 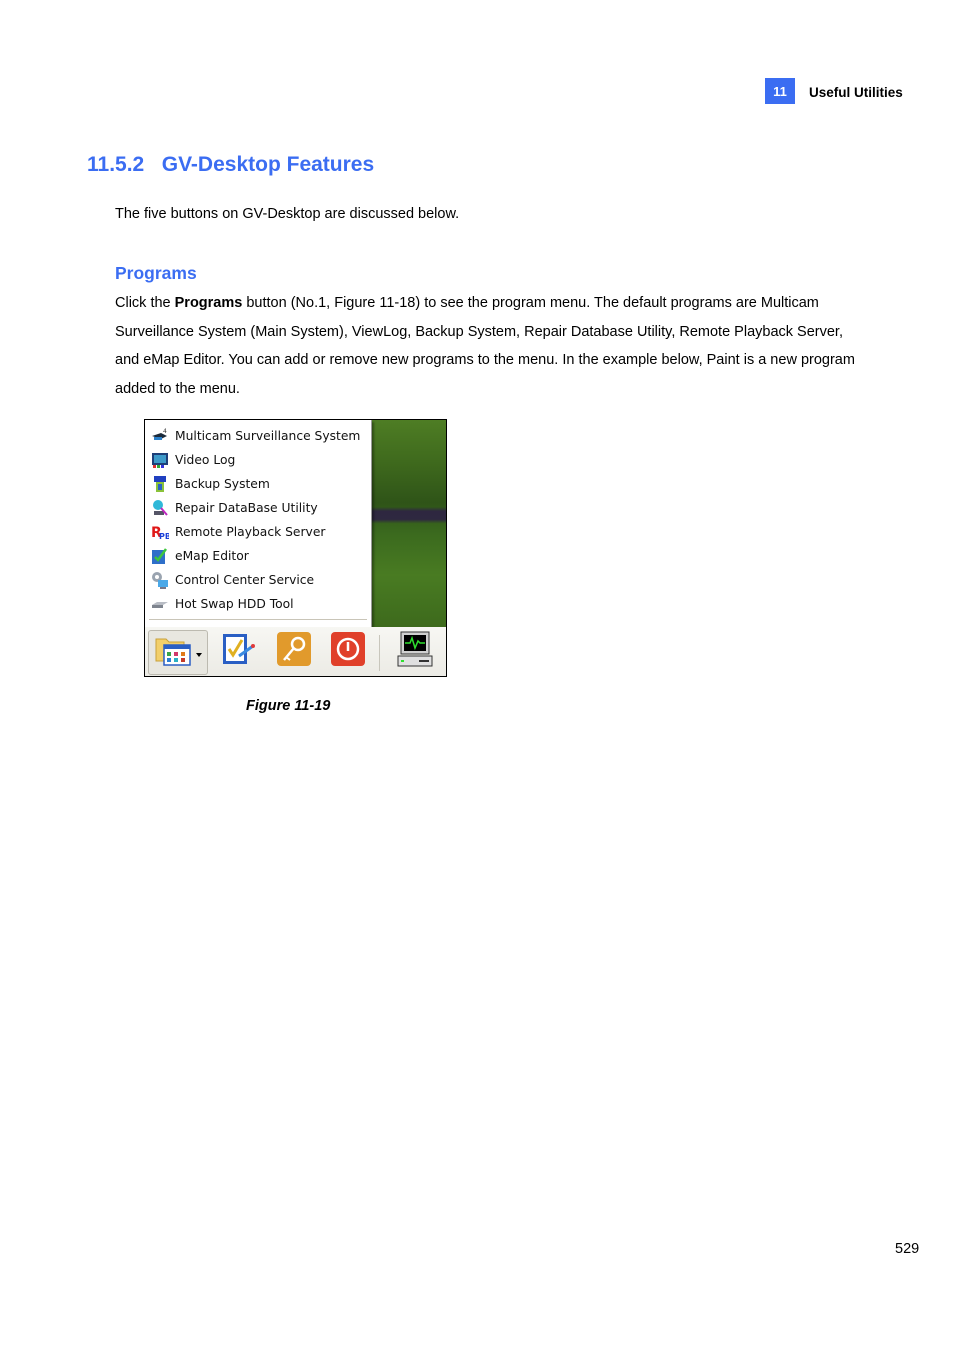 What do you see at coordinates (268, 164) in the screenshot?
I see `section-heading: GV-Desktop Features` at bounding box center [268, 164].